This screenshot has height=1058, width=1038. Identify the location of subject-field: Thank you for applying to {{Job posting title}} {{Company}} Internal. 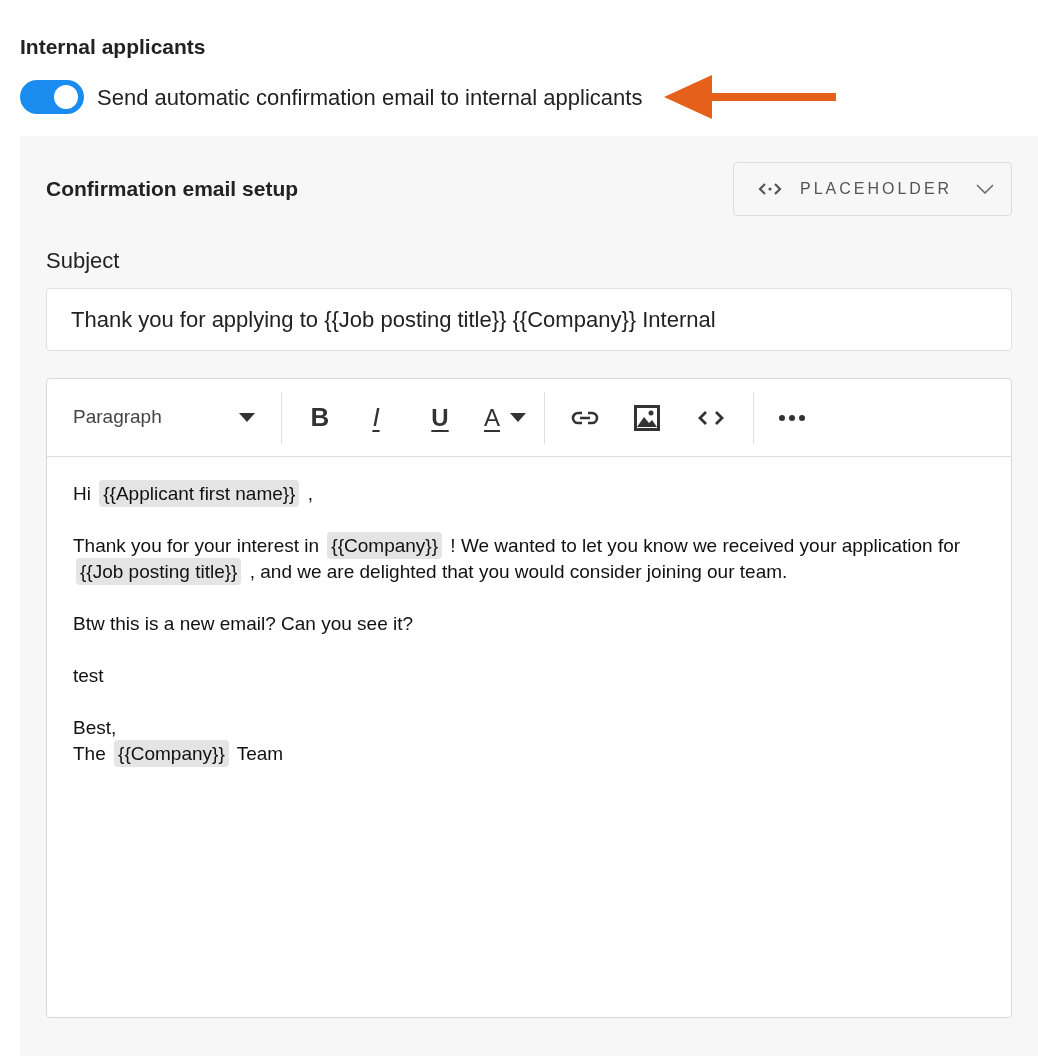
(529, 319).